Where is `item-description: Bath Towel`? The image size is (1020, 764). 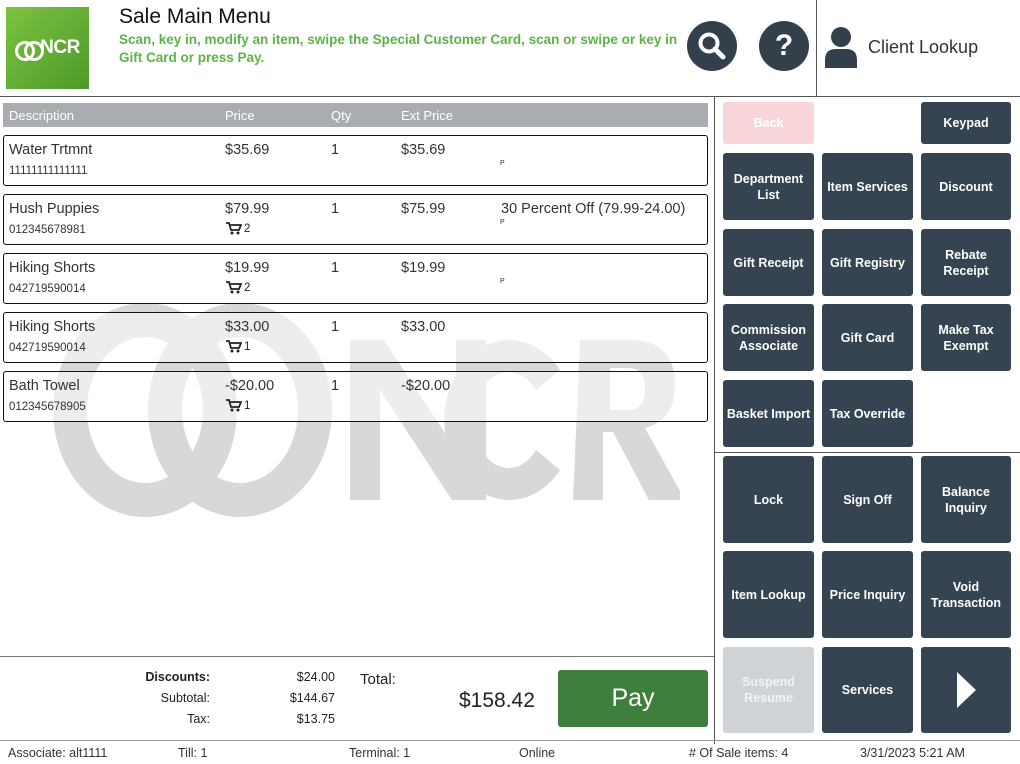
item-description: Bath Towel is located at coordinates (44, 386).